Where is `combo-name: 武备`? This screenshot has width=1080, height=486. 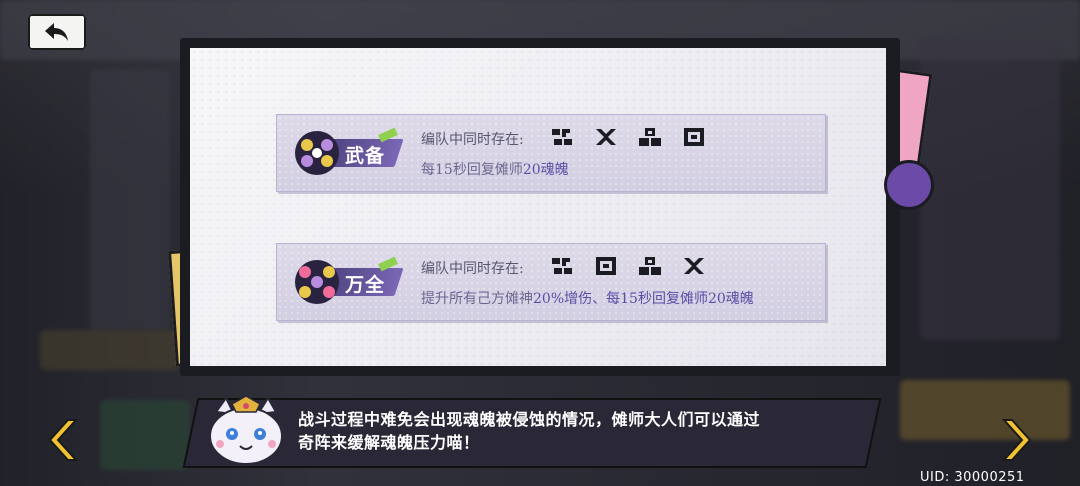
combo-name: 武备 is located at coordinates (365, 156).